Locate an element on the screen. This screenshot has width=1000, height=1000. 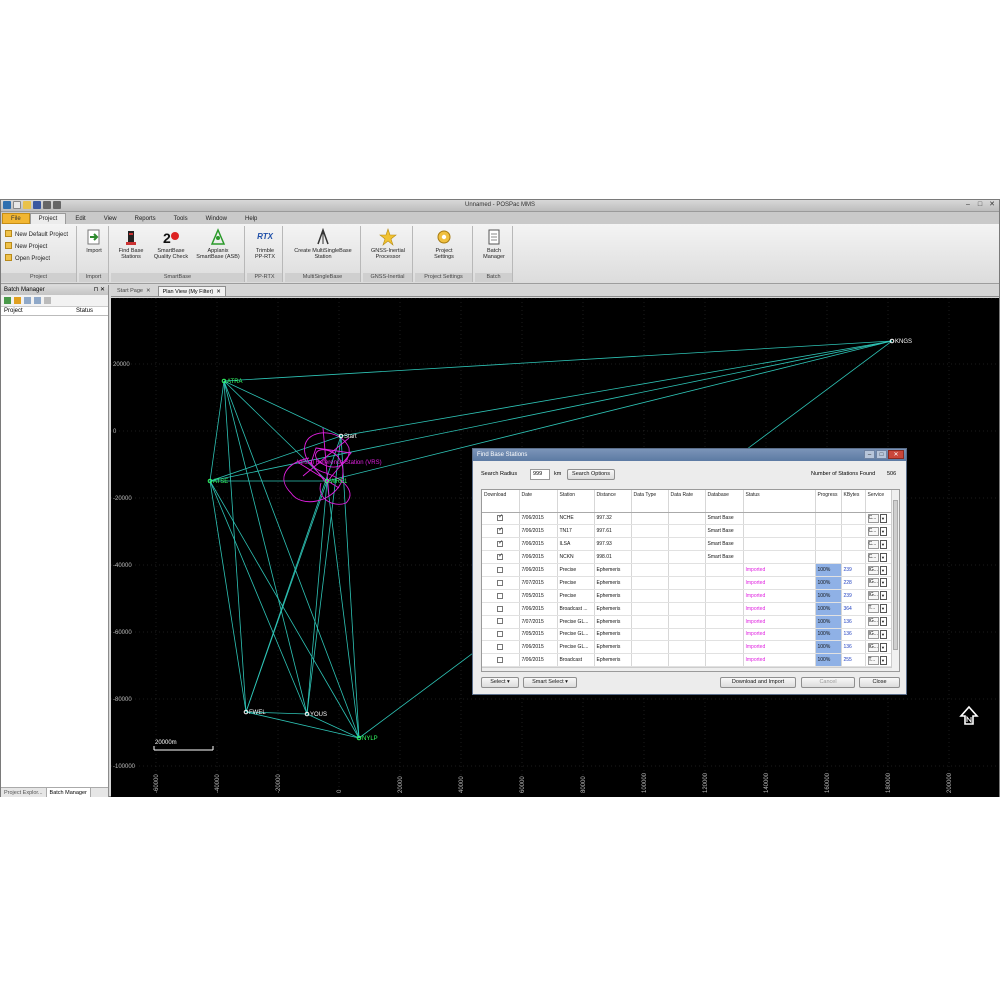
search-radius-input: 999 is located at coordinates (540, 474).